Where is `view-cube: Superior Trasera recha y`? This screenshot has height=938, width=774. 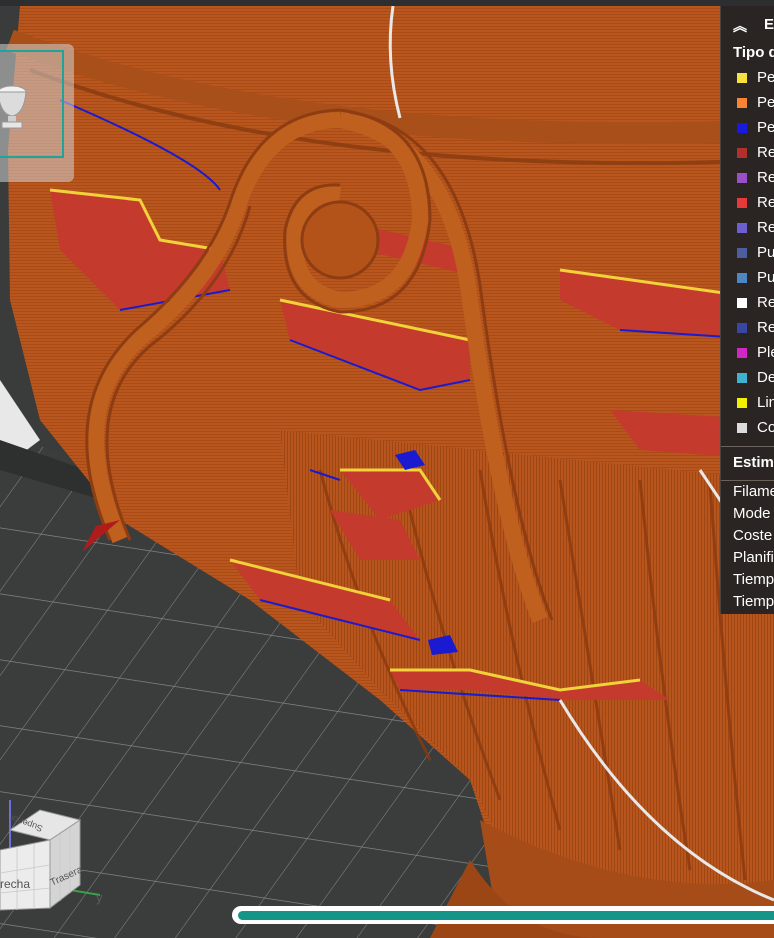 view-cube: Superior Trasera recha y is located at coordinates (55, 860).